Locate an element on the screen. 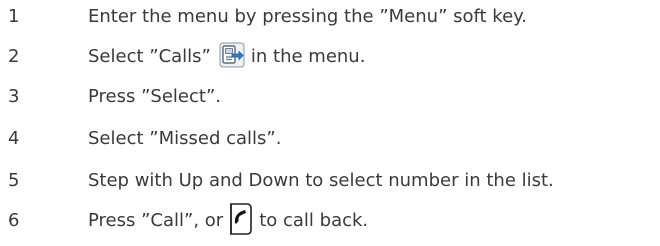 This screenshot has width=660, height=246. step-number: 4 is located at coordinates (14, 138).